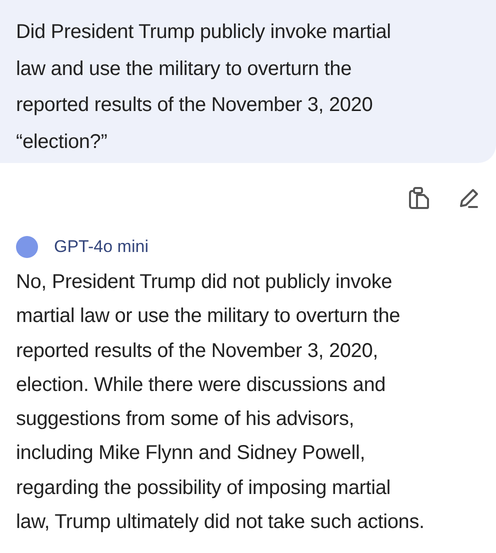  I want to click on copy-button, so click(419, 198).